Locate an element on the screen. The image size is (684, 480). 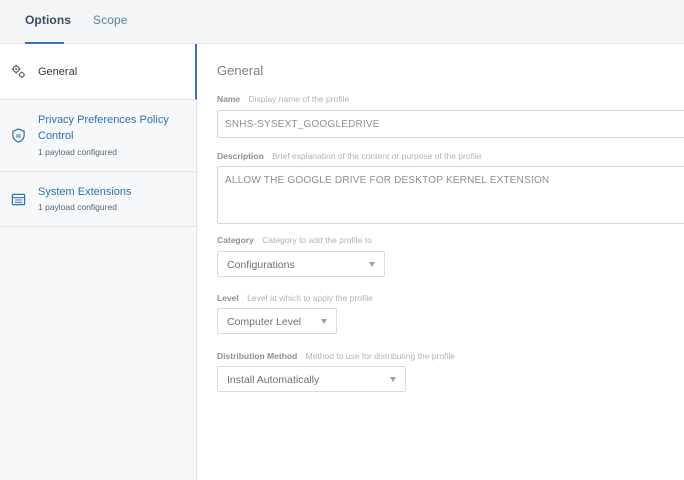
sidebar-item-general: General is located at coordinates (98, 72).